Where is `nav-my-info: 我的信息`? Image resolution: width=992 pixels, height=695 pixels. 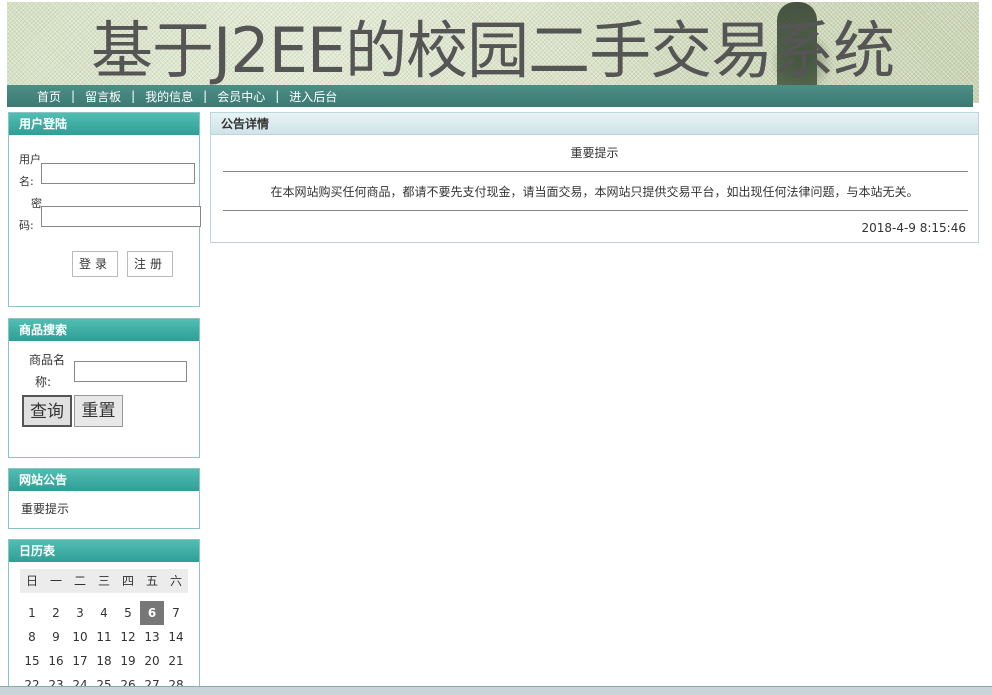
nav-my-info: 我的信息 is located at coordinates (169, 96).